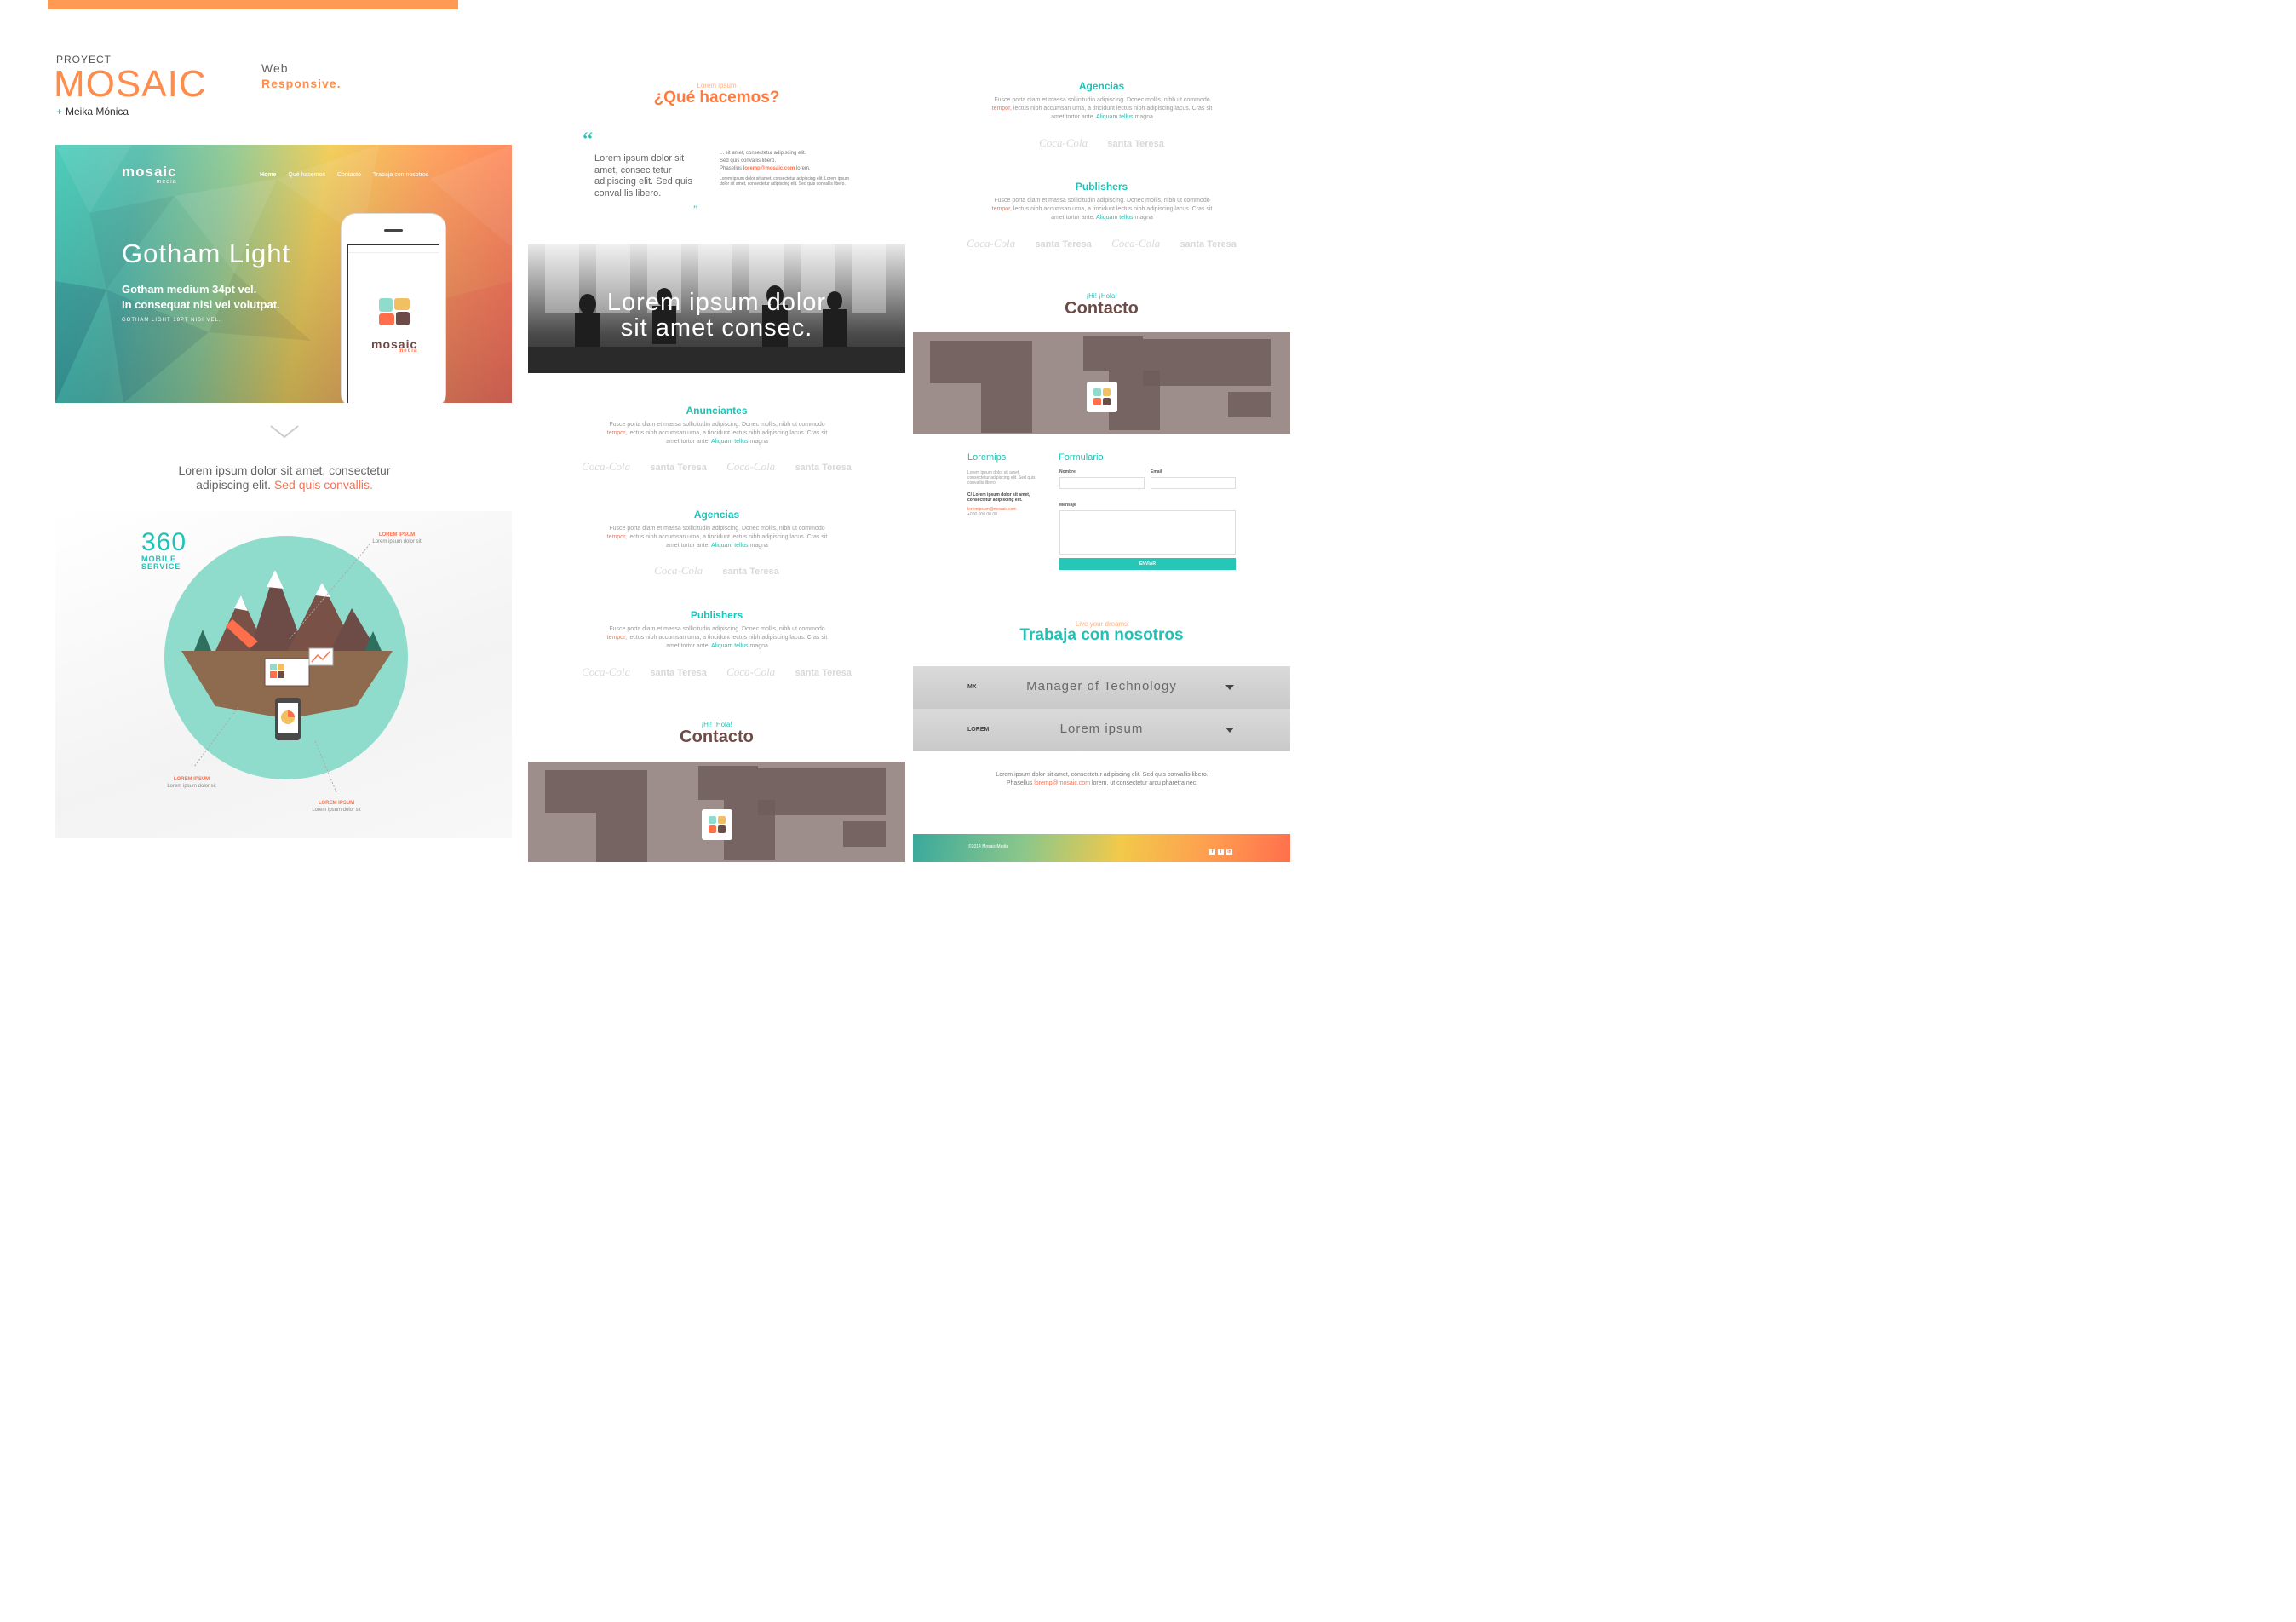 The width and height of the screenshot is (2296, 1622). I want to click on twitter-icon: t, so click(1221, 852).